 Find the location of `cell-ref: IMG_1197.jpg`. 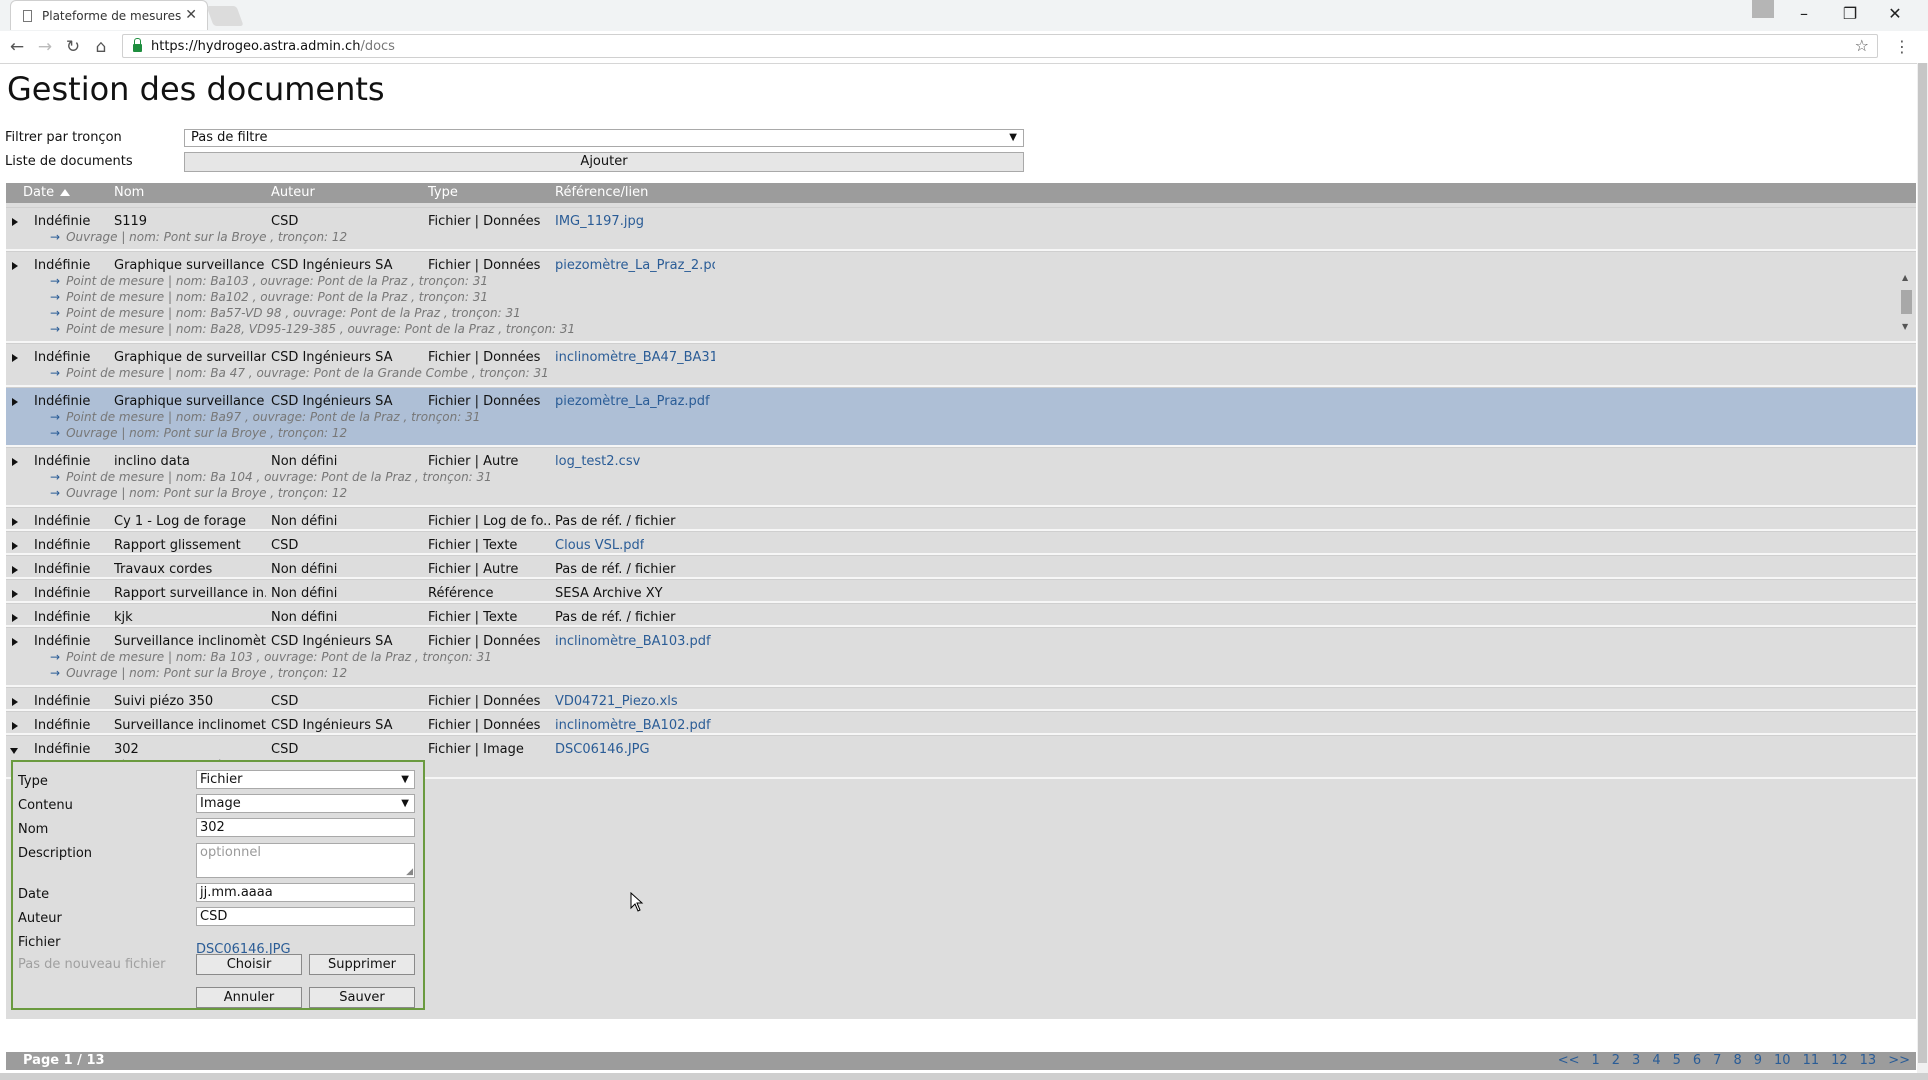

cell-ref: IMG_1197.jpg is located at coordinates (599, 221).